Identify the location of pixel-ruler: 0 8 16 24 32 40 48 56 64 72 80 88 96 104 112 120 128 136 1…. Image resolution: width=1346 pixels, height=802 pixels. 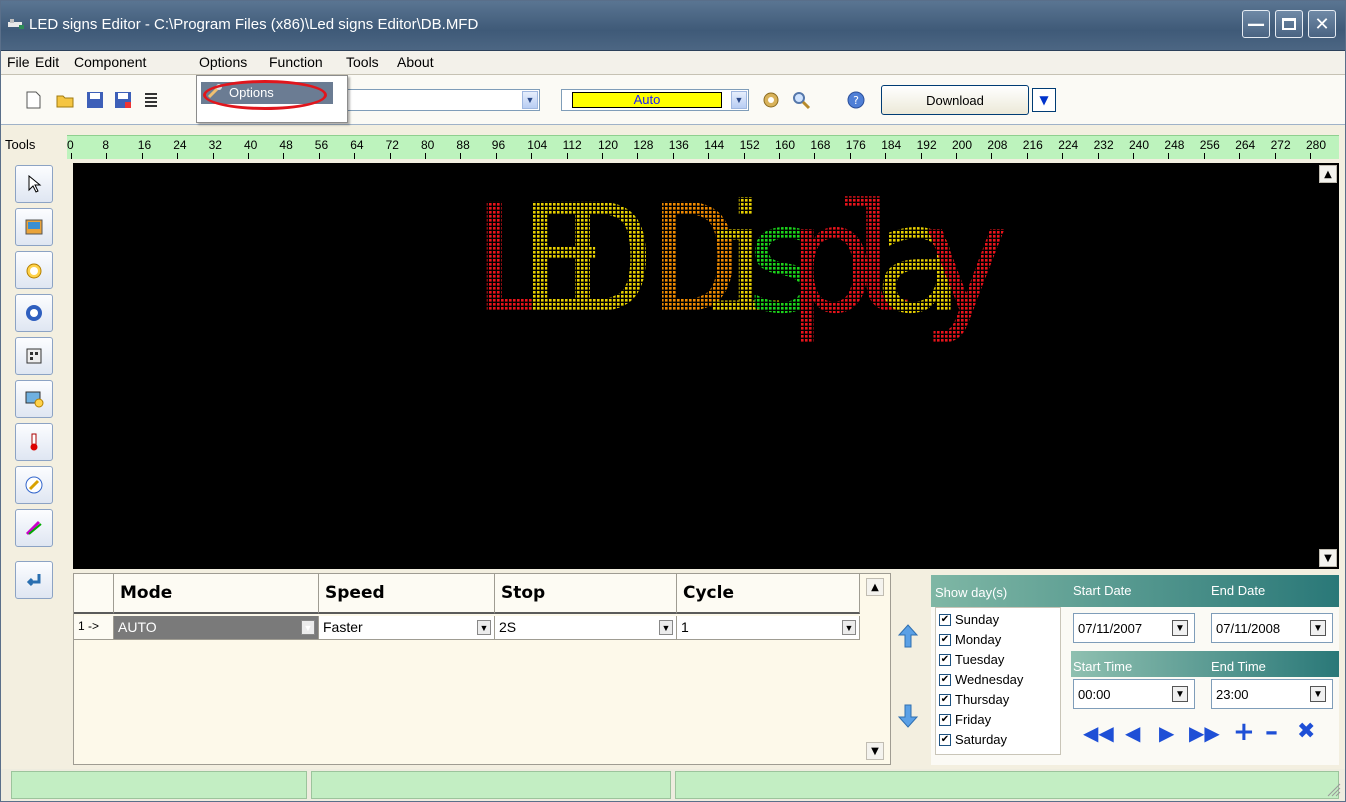
(703, 147).